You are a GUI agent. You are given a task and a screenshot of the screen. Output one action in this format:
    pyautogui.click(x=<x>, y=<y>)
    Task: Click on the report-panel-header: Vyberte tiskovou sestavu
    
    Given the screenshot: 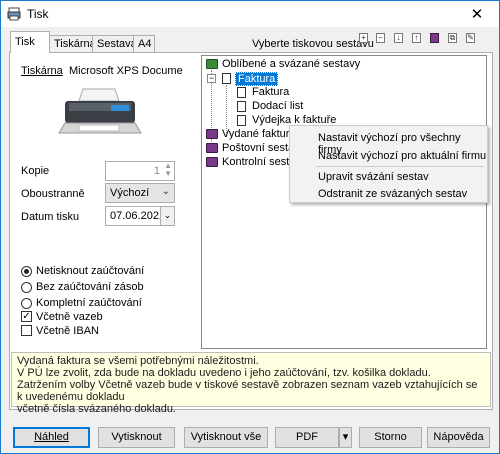 What is the action you would take?
    pyautogui.click(x=313, y=44)
    